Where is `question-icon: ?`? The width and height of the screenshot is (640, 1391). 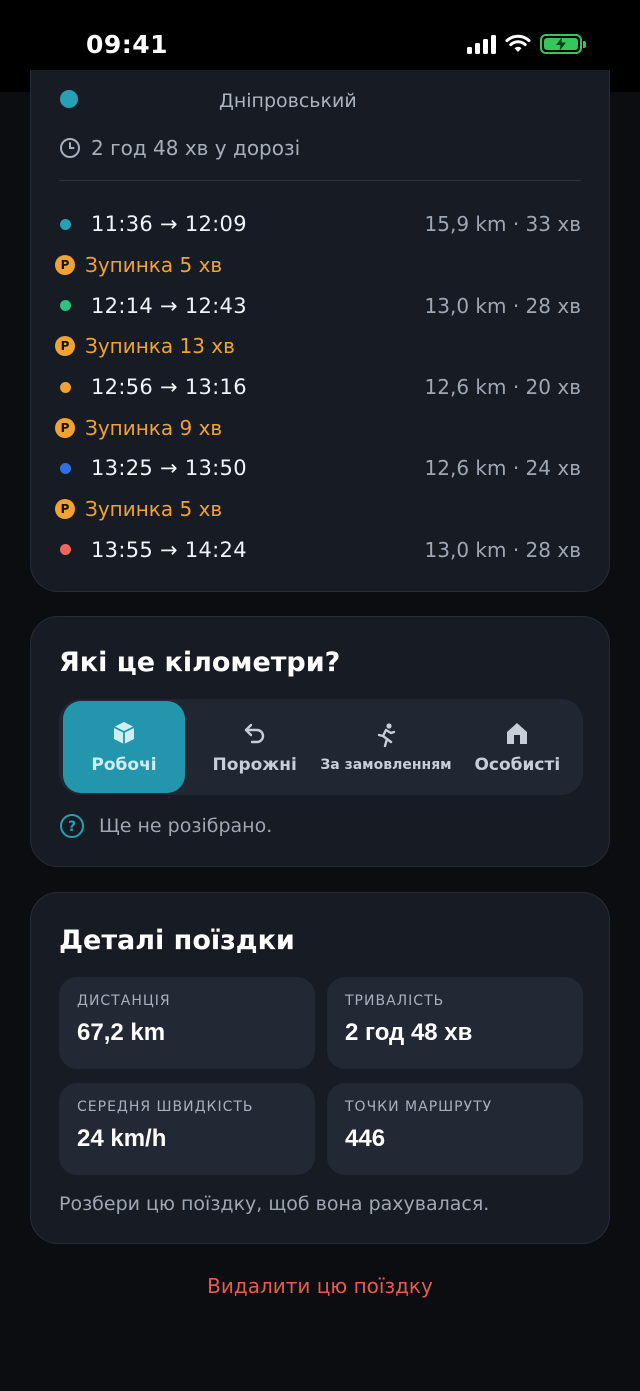 question-icon: ? is located at coordinates (72, 826).